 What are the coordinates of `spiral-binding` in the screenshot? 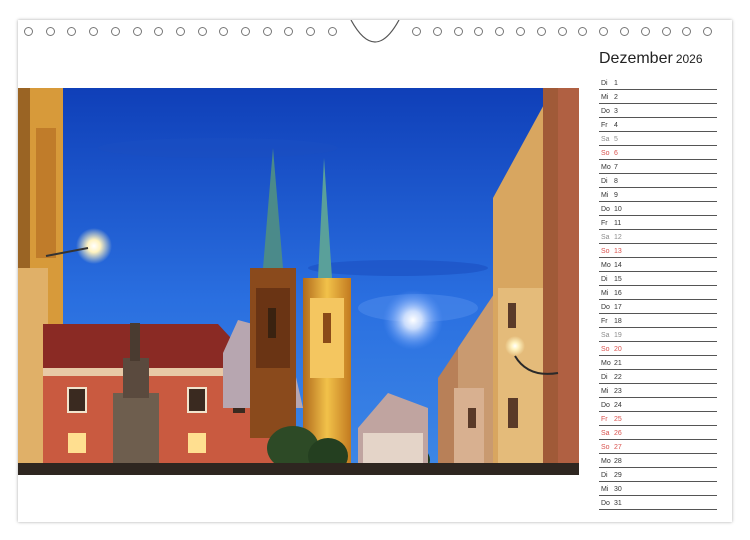 It's located at (375, 32).